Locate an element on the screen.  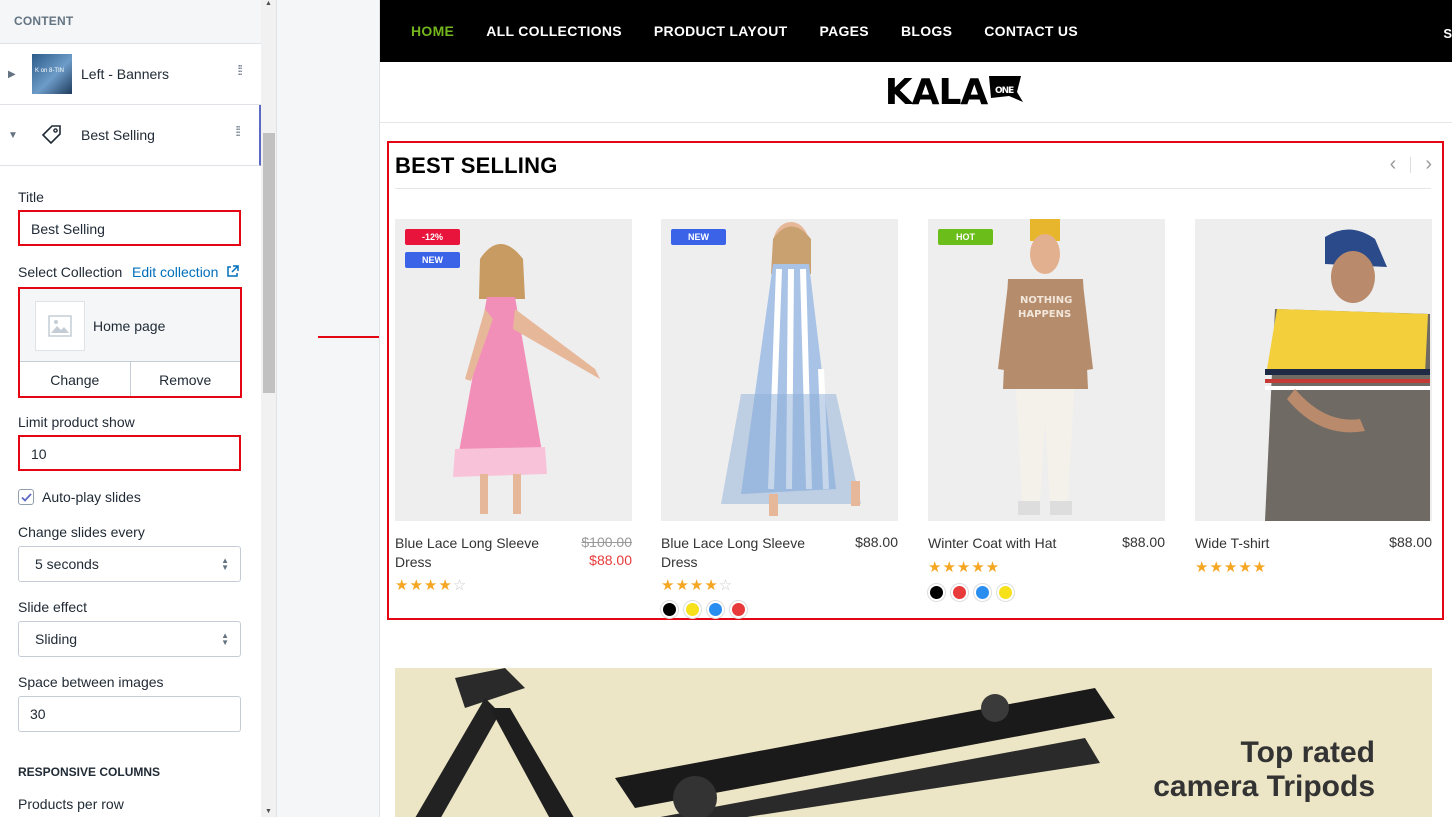
product-name: Winter Coat with Hat is located at coordinates (1010, 543).